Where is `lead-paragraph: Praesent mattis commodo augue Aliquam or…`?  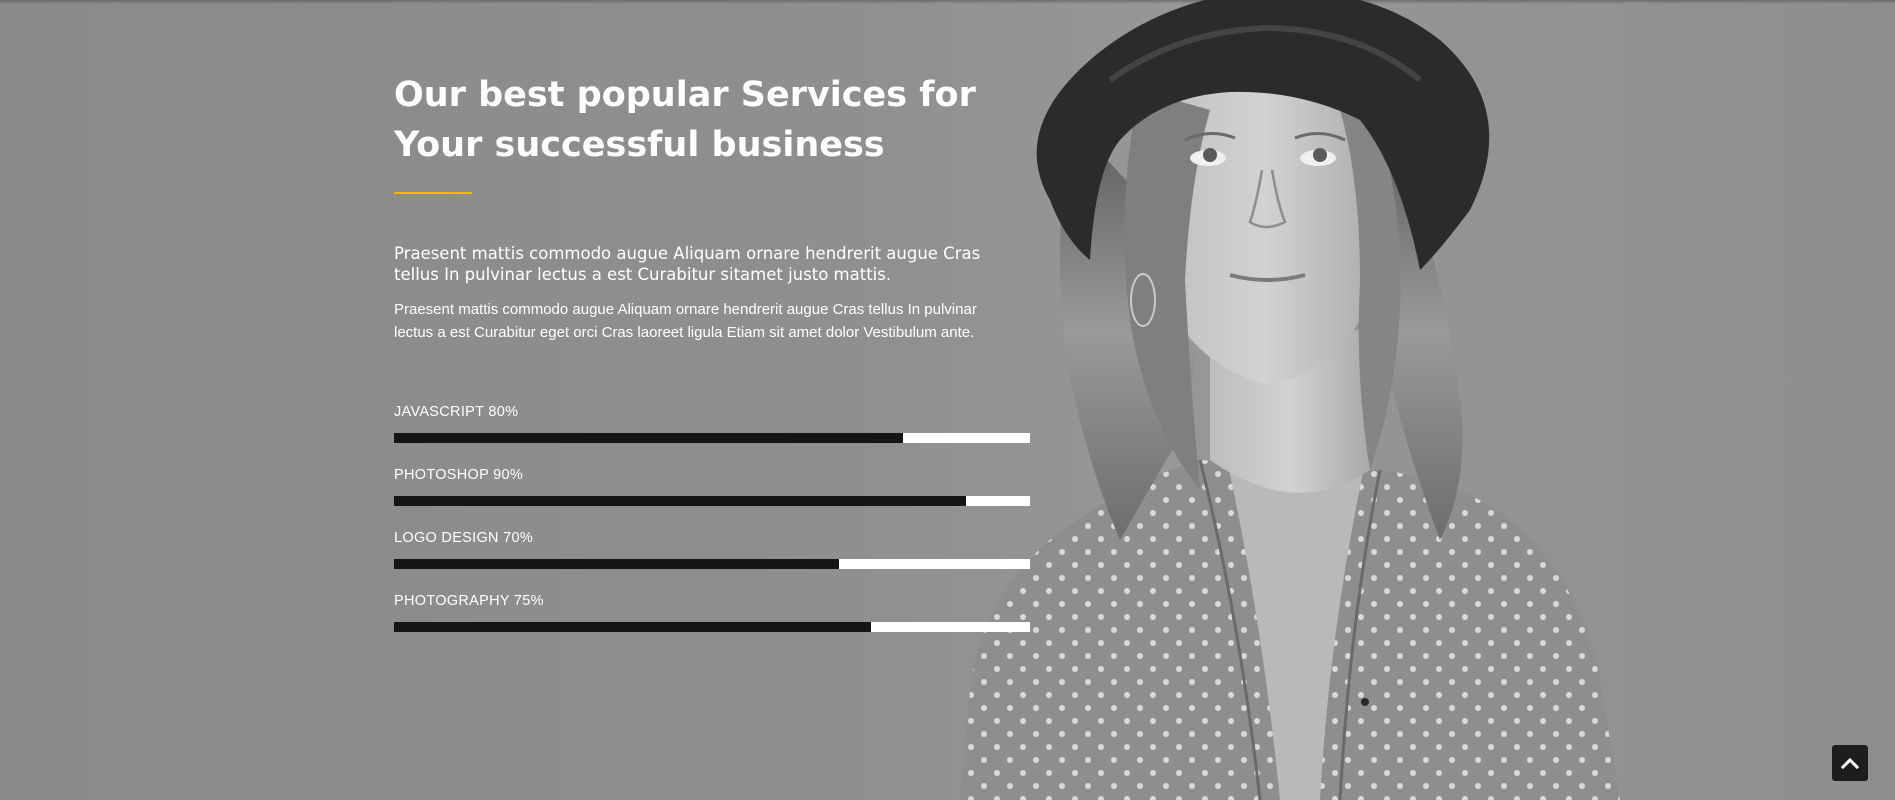 lead-paragraph: Praesent mattis commodo augue Aliquam or… is located at coordinates (694, 264).